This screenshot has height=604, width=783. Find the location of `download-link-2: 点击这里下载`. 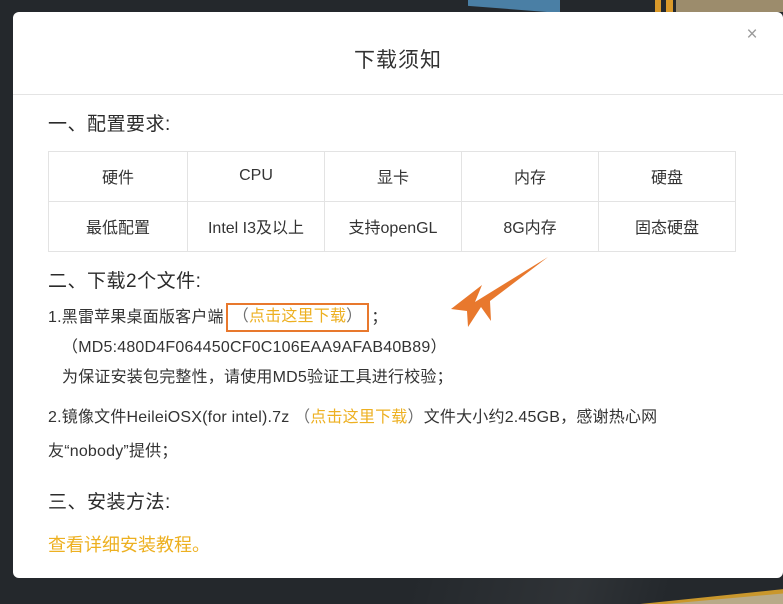

download-link-2: 点击这里下载 is located at coordinates (358, 417).